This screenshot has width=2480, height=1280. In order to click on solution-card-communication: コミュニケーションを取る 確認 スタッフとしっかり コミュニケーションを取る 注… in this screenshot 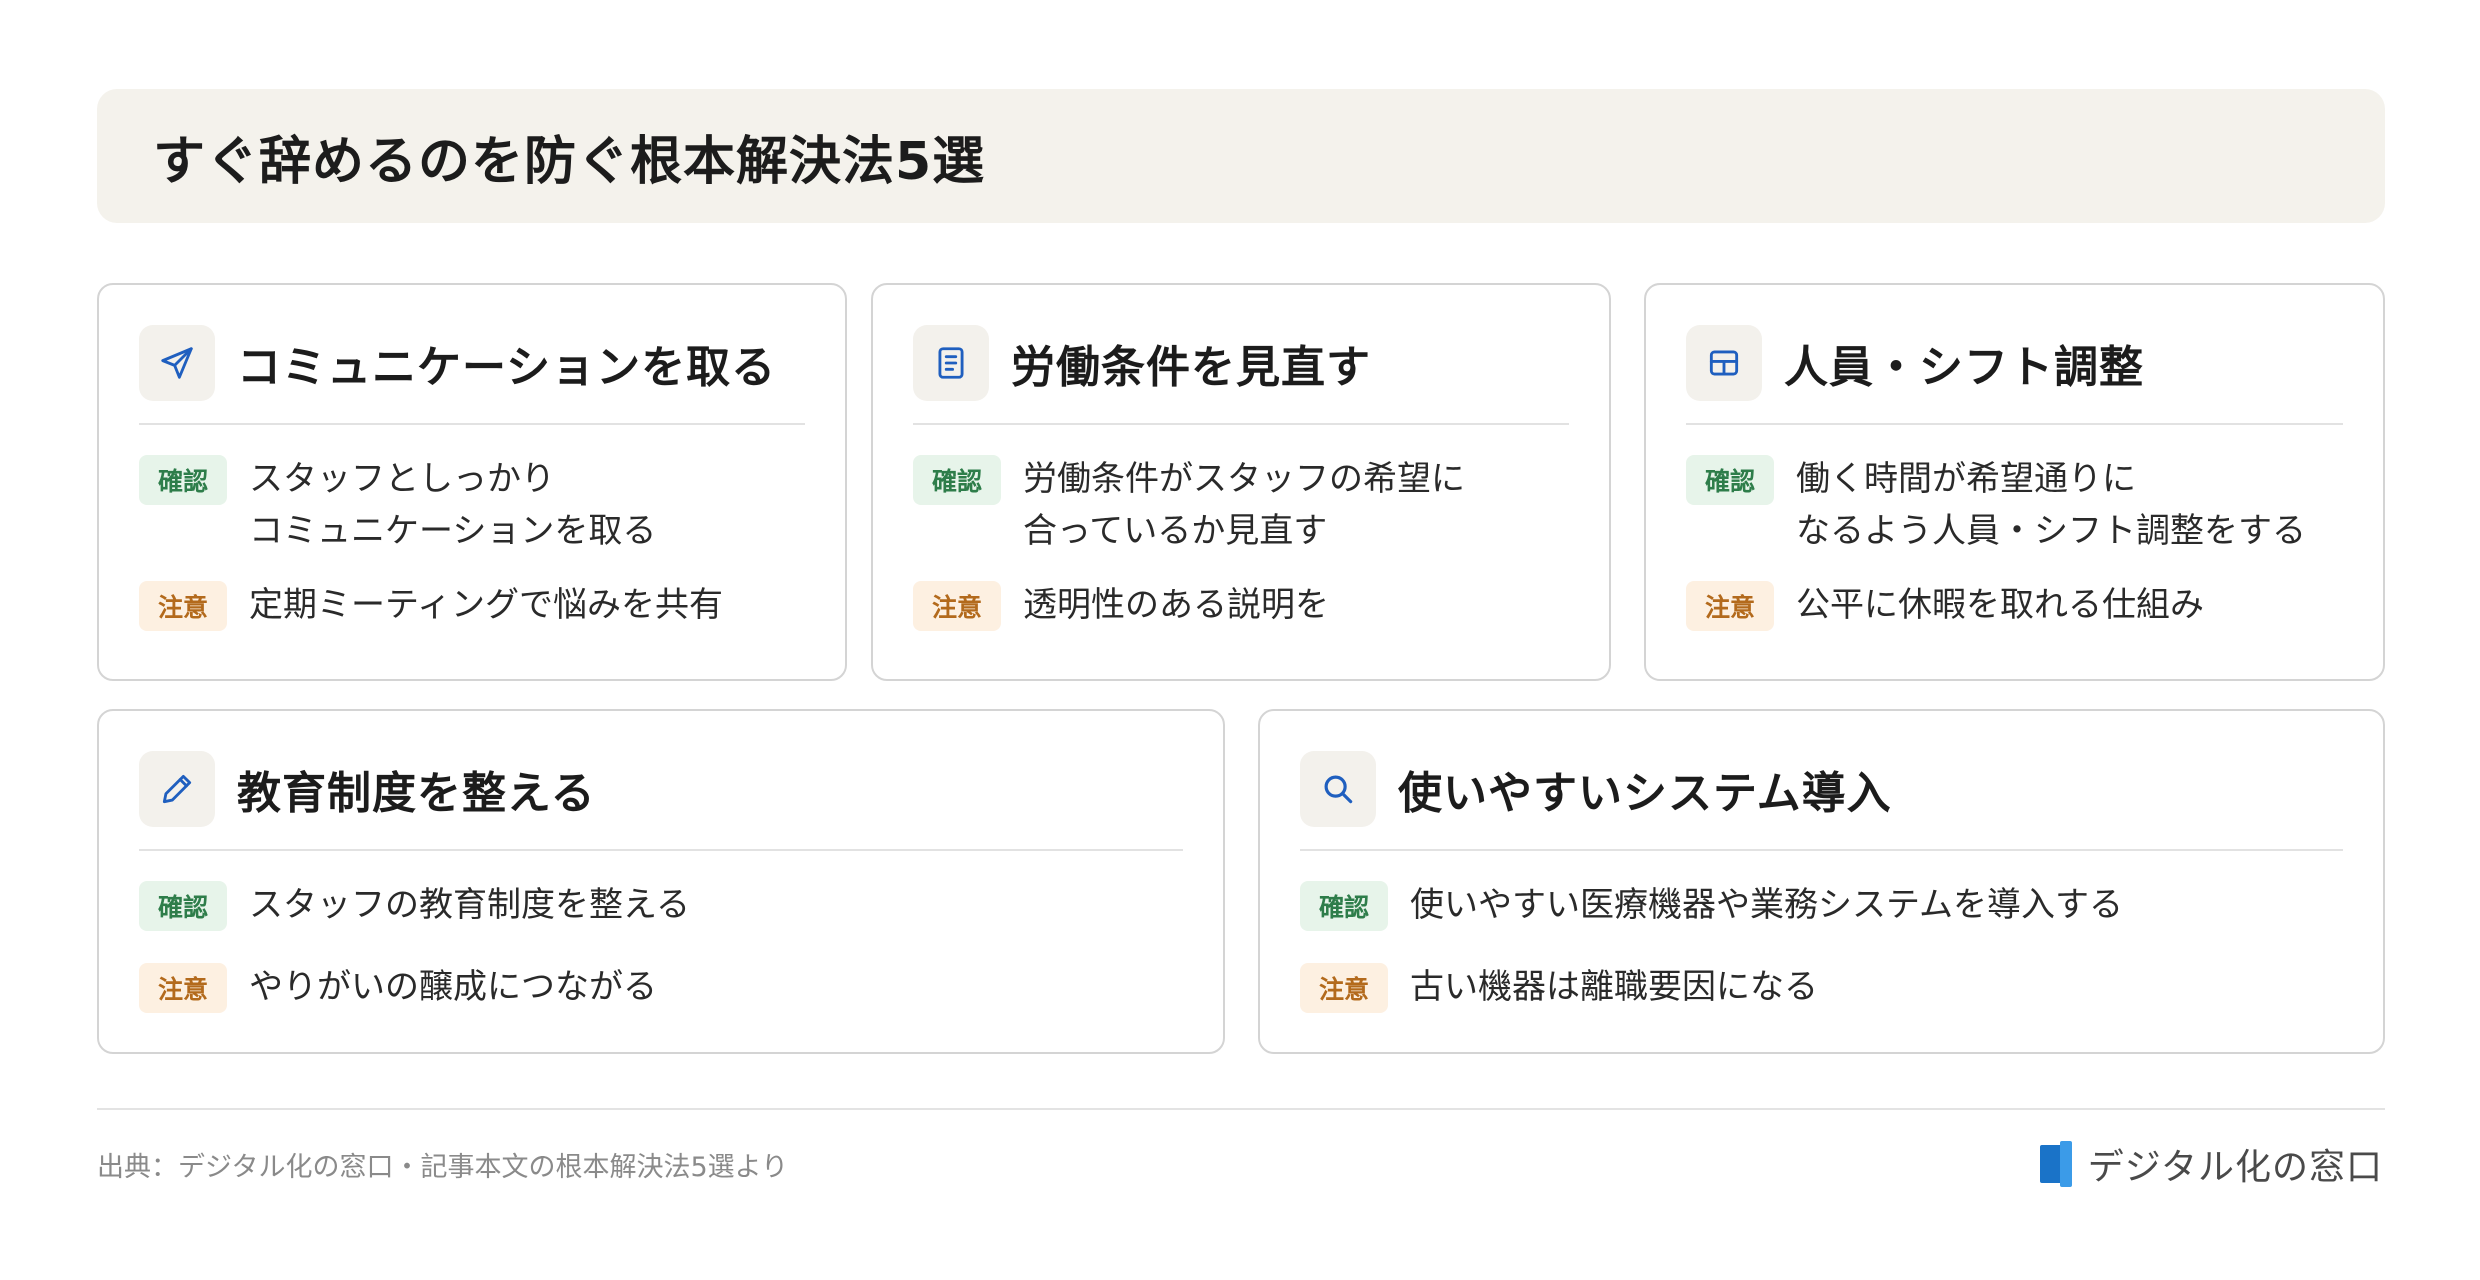, I will do `click(472, 482)`.